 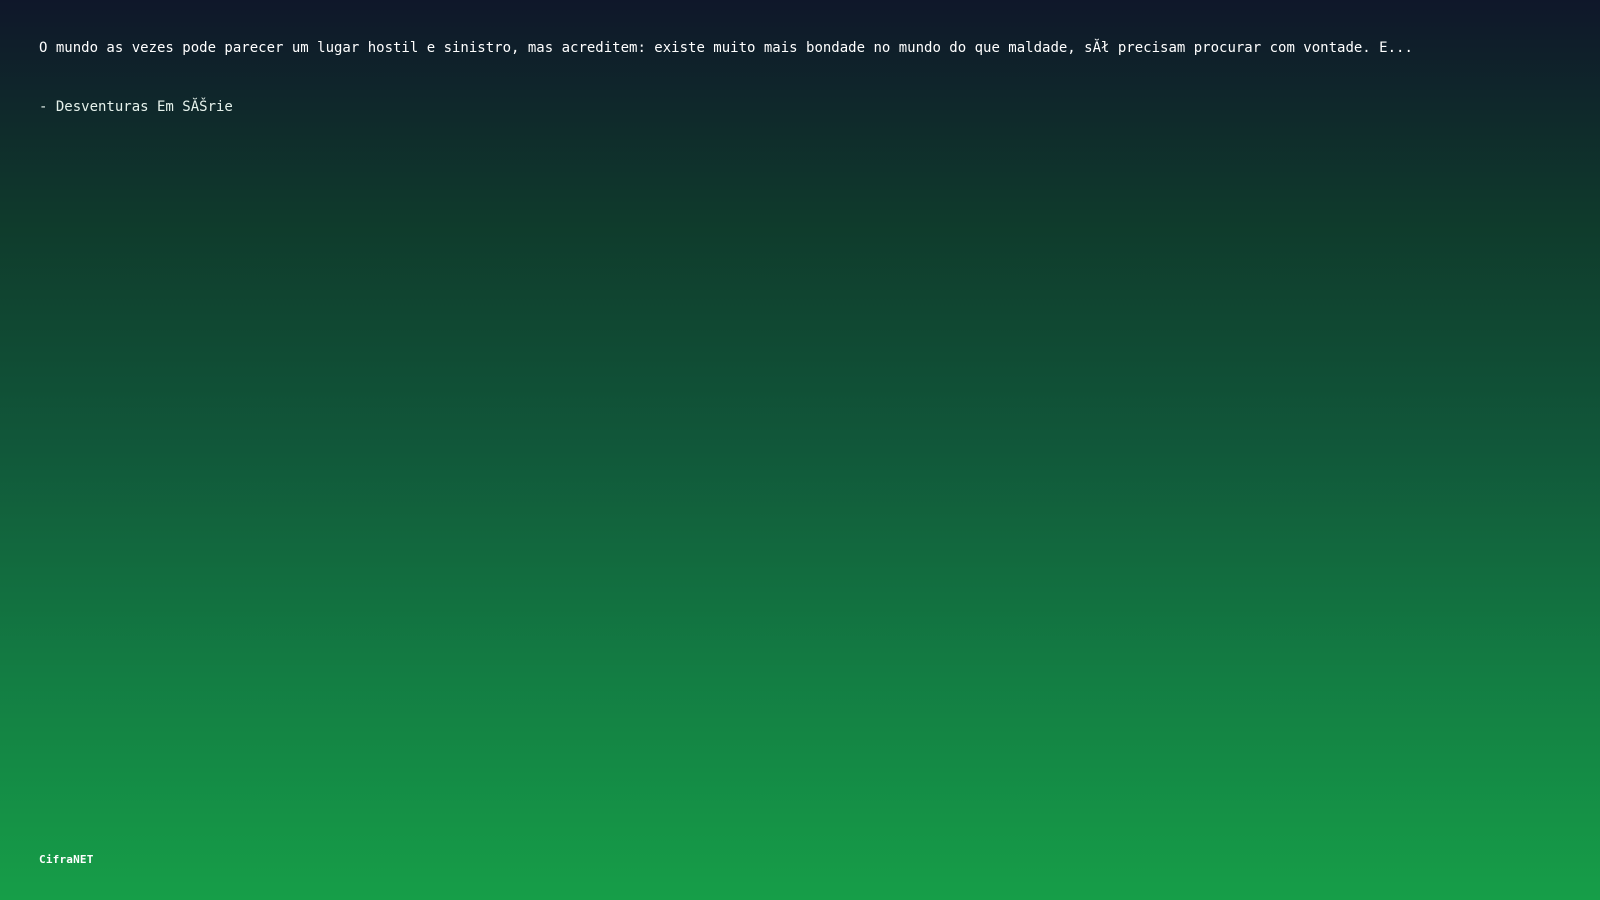 What do you see at coordinates (66, 859) in the screenshot?
I see `brand-logo-text: CifraNET` at bounding box center [66, 859].